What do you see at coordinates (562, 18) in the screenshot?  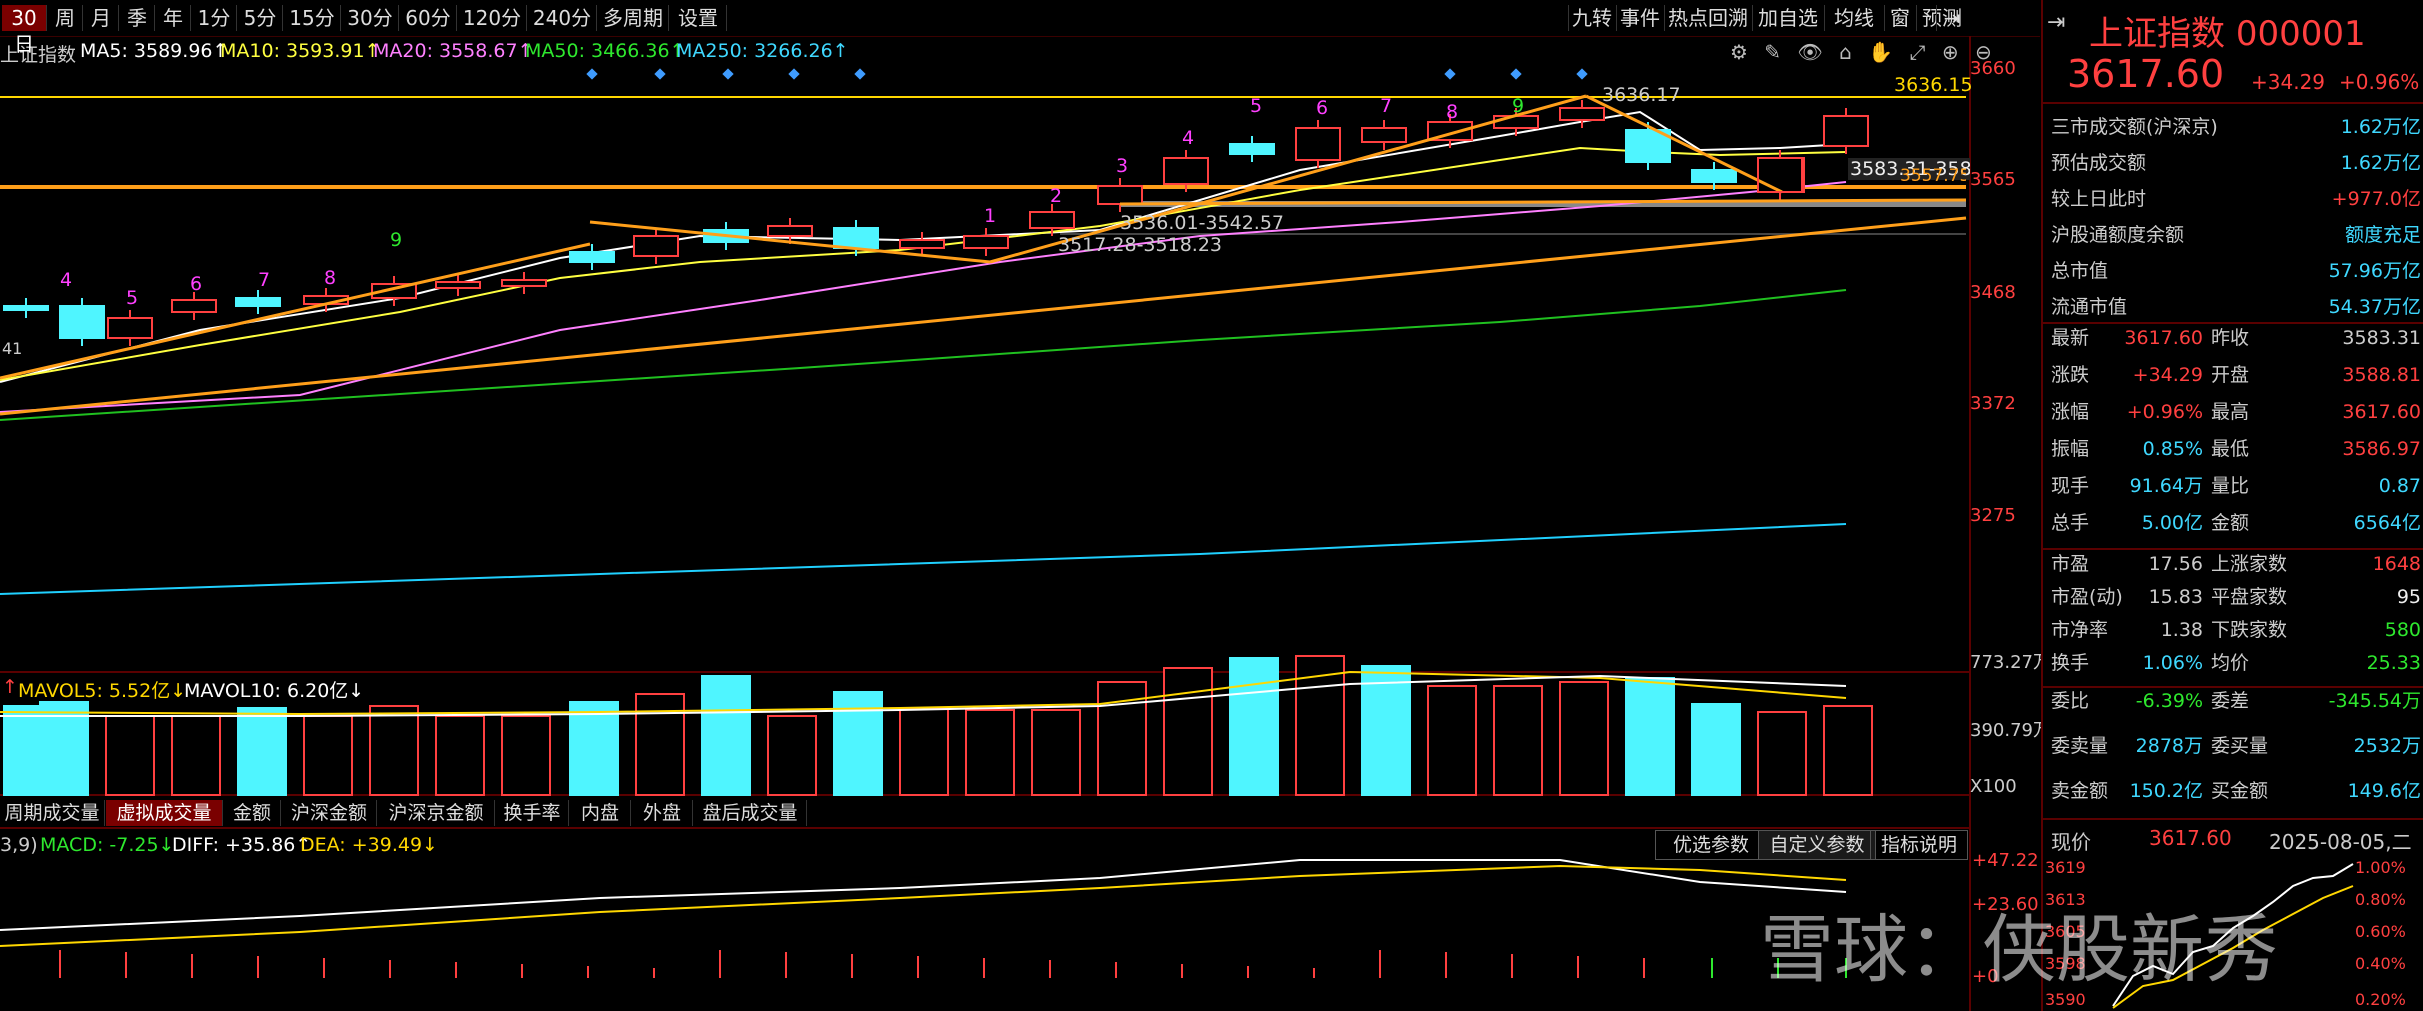 I see `period-tab: 240分` at bounding box center [562, 18].